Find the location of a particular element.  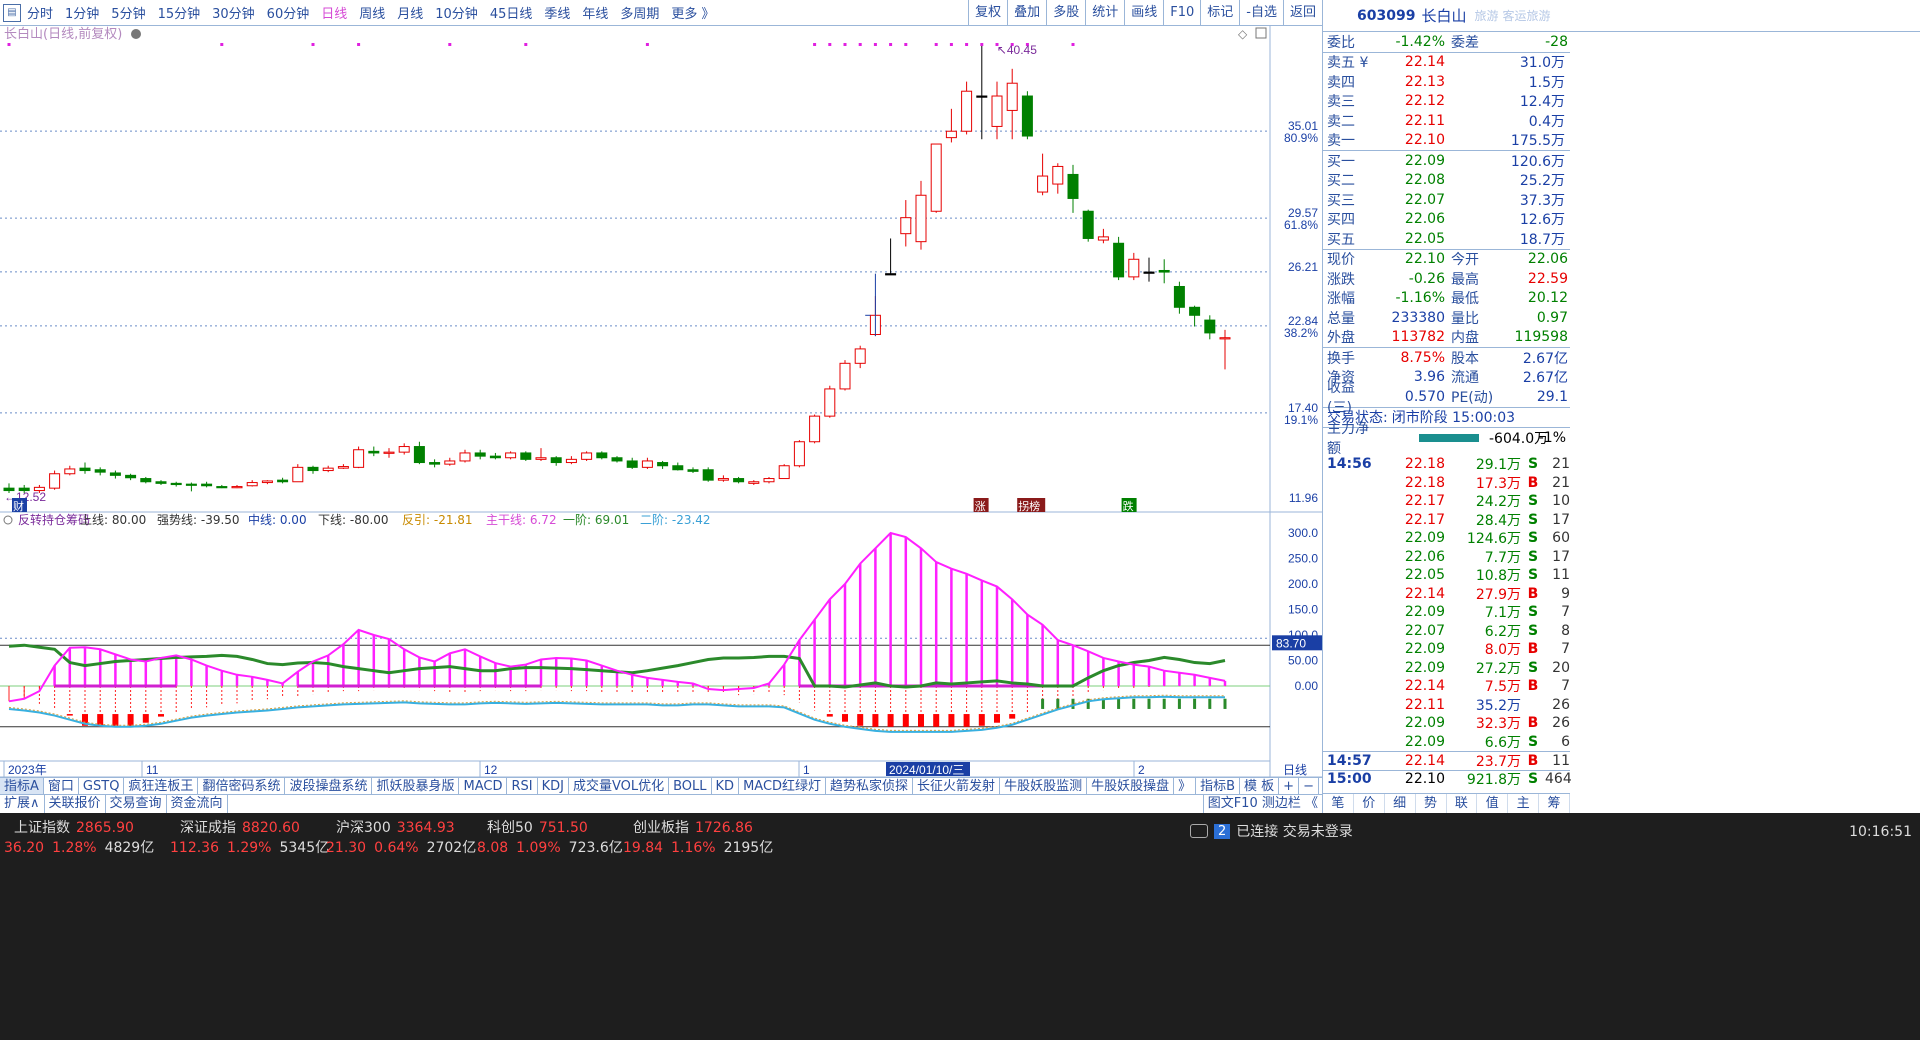

indicator-tab: KD is located at coordinates (726, 786).